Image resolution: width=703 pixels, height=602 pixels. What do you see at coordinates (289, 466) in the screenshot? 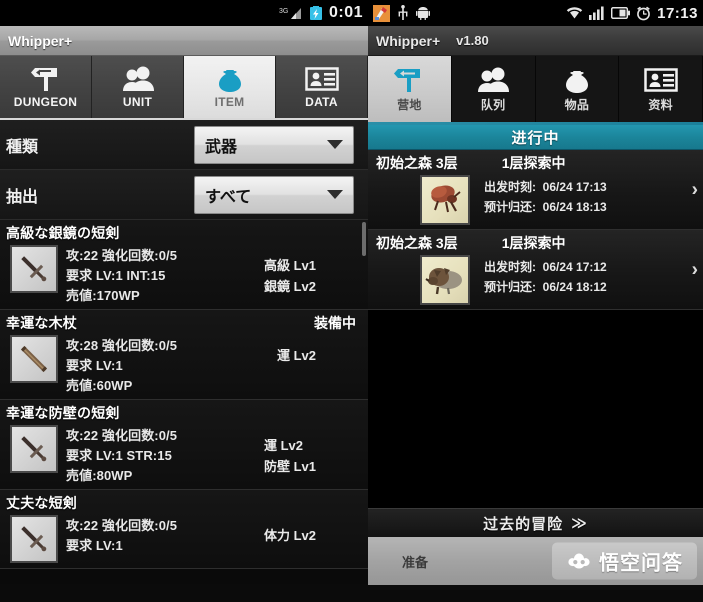
I see `item-tag: 防壁 Lv1` at bounding box center [289, 466].